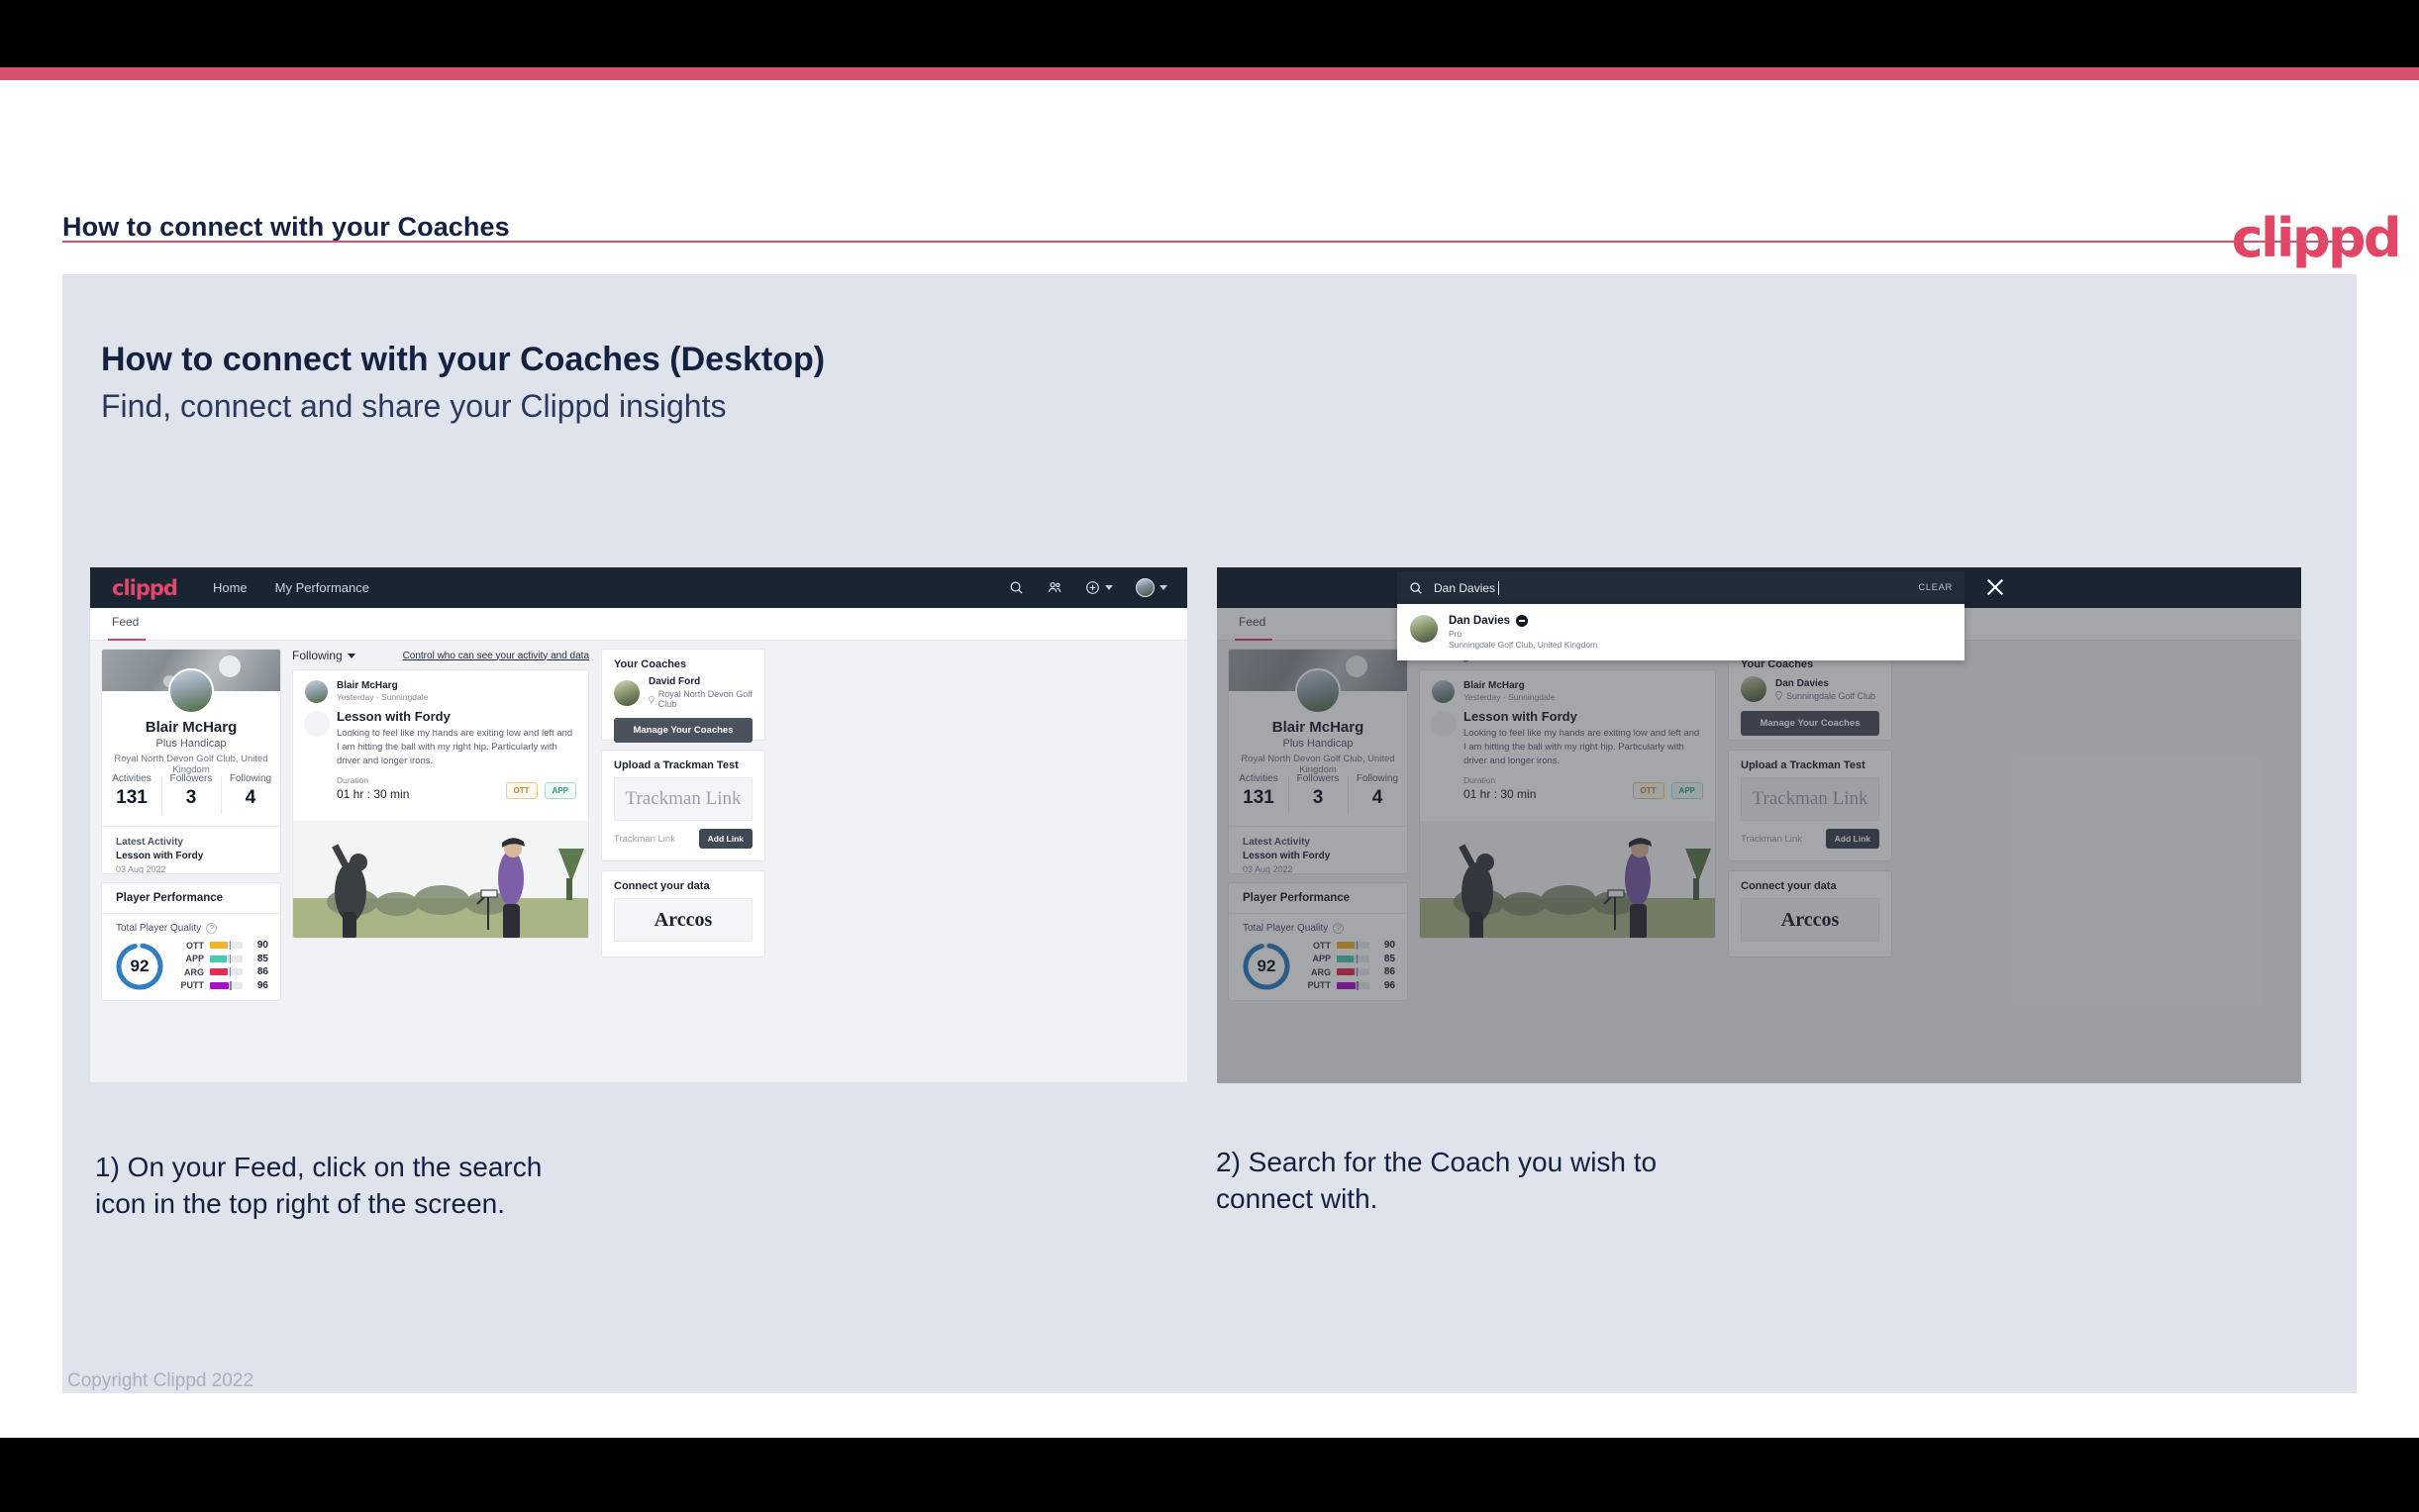  What do you see at coordinates (644, 839) in the screenshot?
I see `trackman-link-input: Trackman Link` at bounding box center [644, 839].